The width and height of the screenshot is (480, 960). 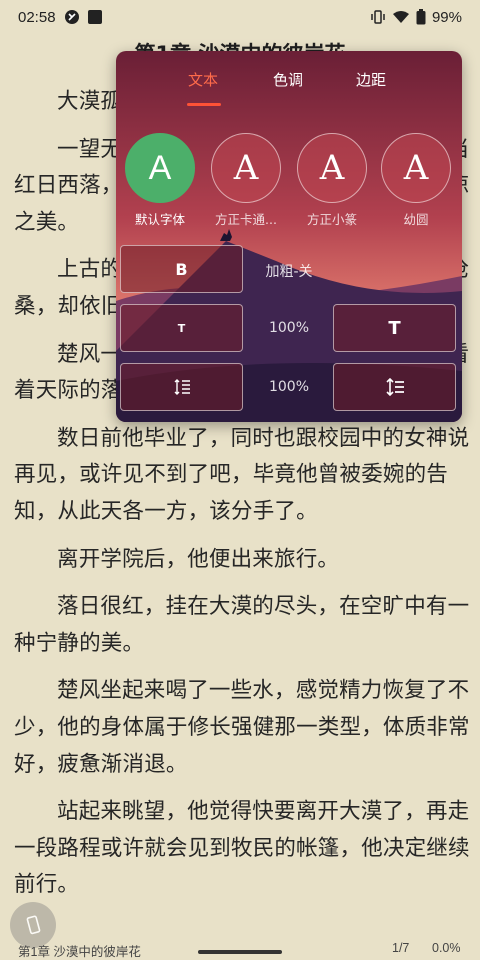 I want to click on app-notification-icon, so click(x=71, y=17).